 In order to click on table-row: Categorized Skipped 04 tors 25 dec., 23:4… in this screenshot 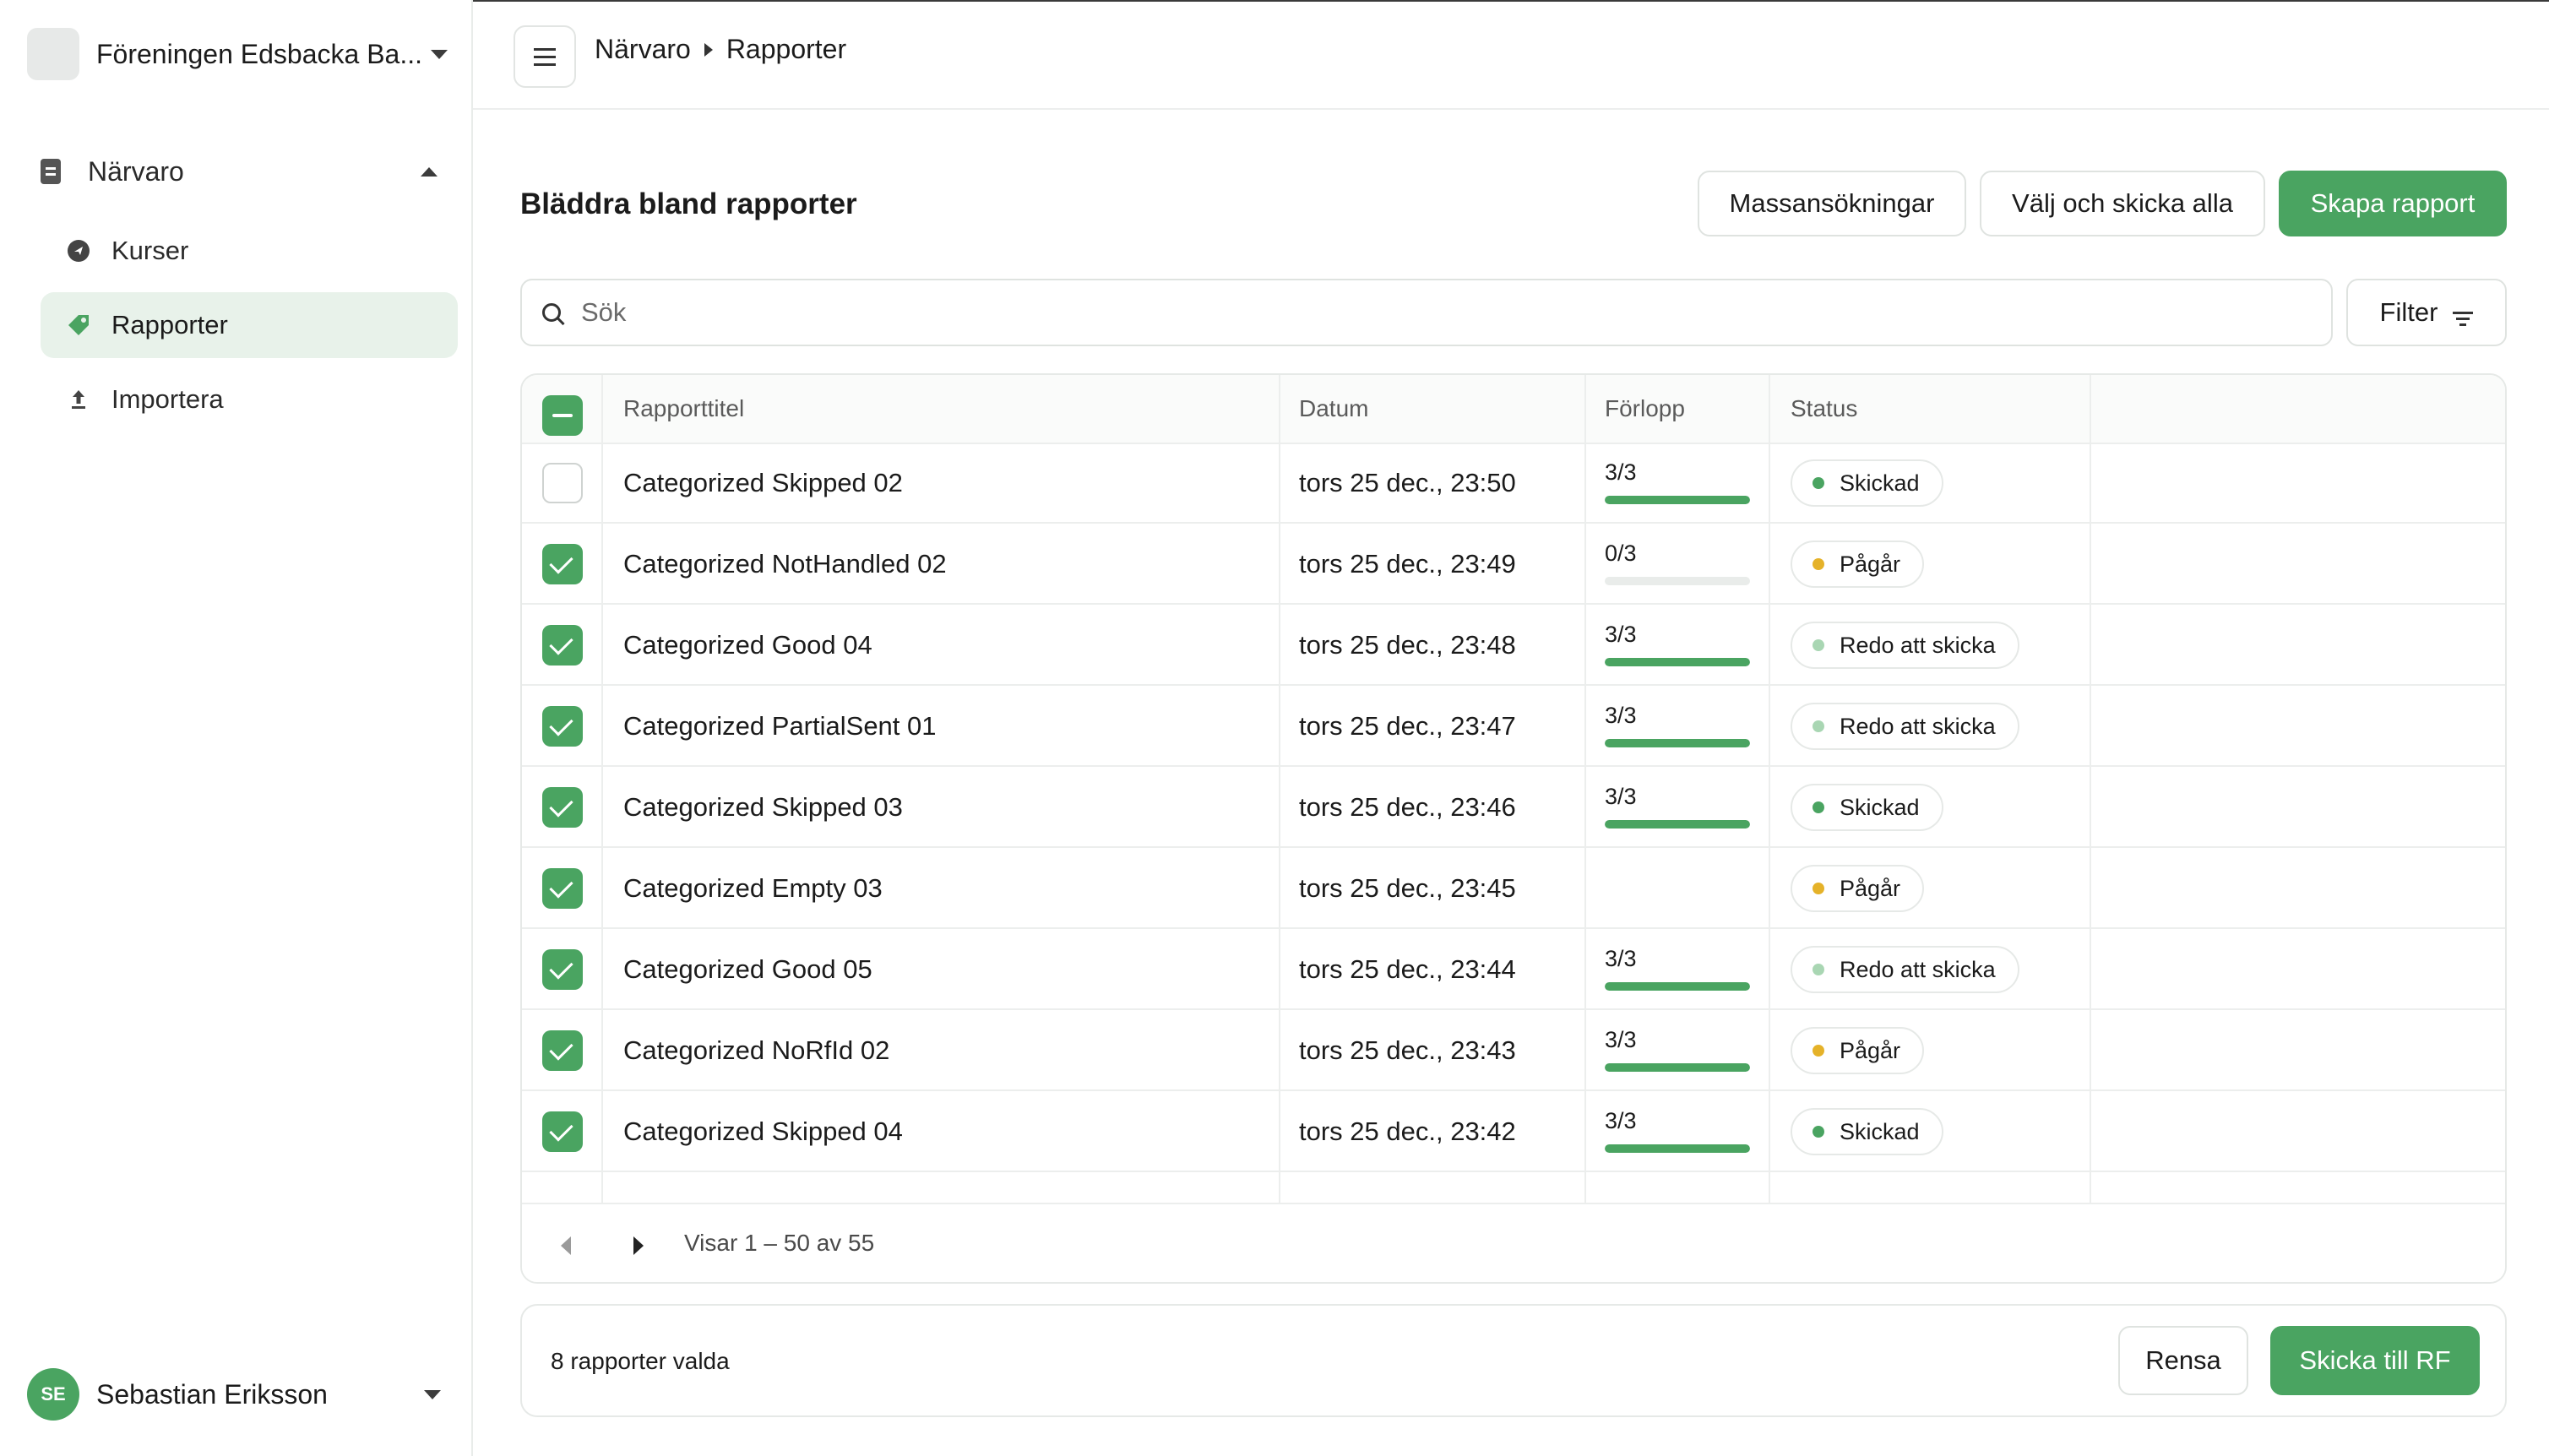, I will do `click(1513, 1131)`.